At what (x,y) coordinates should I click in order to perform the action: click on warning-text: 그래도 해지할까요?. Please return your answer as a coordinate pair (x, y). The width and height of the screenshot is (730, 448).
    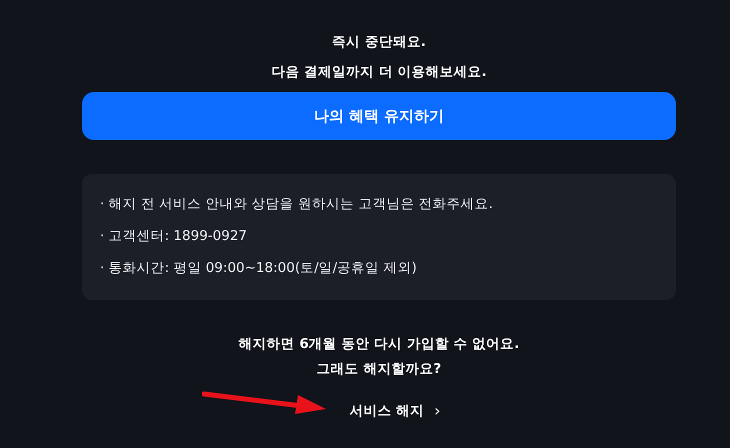
    Looking at the image, I should click on (379, 369).